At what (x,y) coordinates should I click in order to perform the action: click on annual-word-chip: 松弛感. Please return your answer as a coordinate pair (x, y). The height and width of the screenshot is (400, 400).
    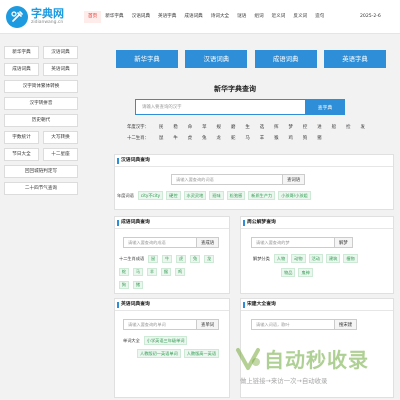
    Looking at the image, I should click on (236, 195).